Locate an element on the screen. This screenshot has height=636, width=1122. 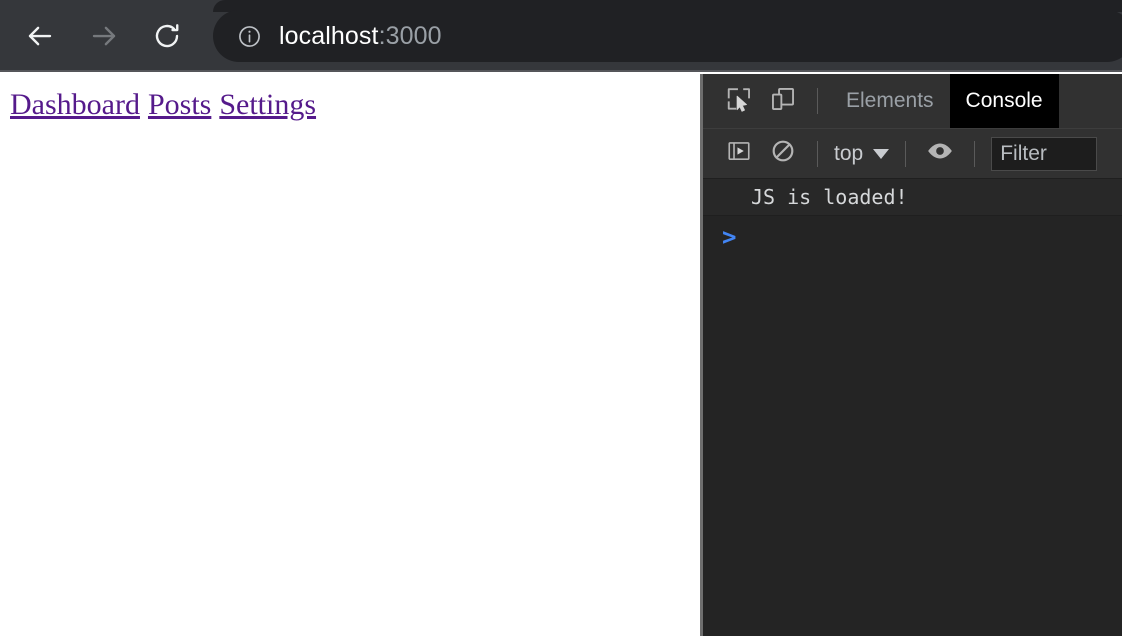
console-sidebar-toggle-button is located at coordinates (739, 154).